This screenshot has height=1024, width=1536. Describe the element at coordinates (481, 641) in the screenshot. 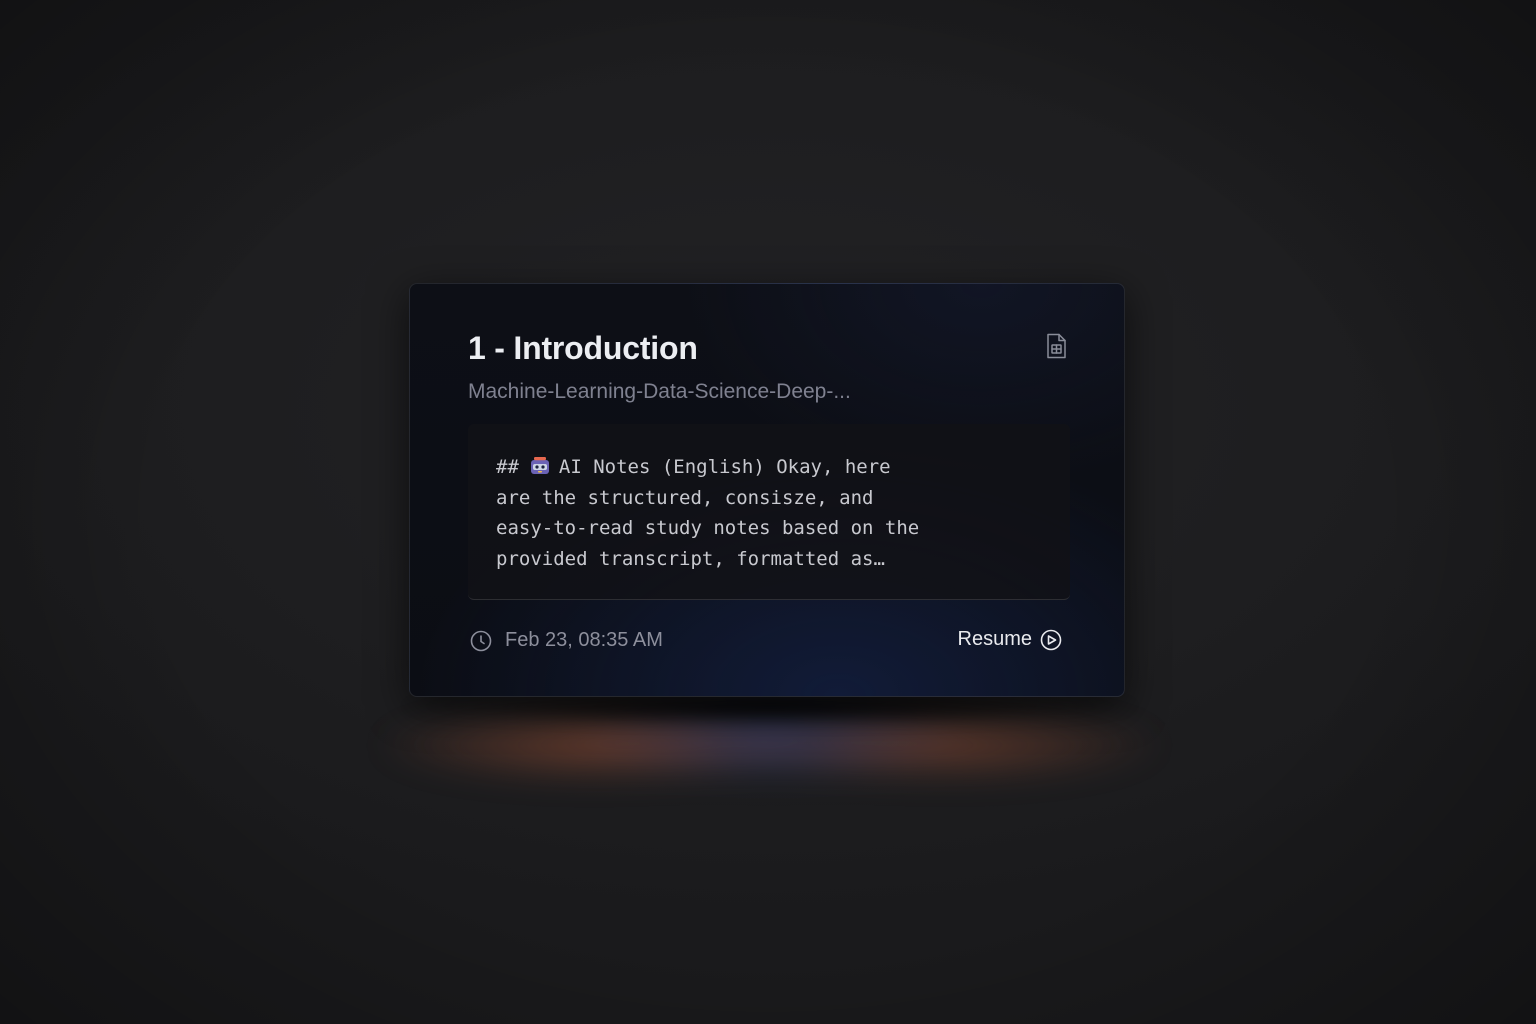

I see `clock-icon` at that location.